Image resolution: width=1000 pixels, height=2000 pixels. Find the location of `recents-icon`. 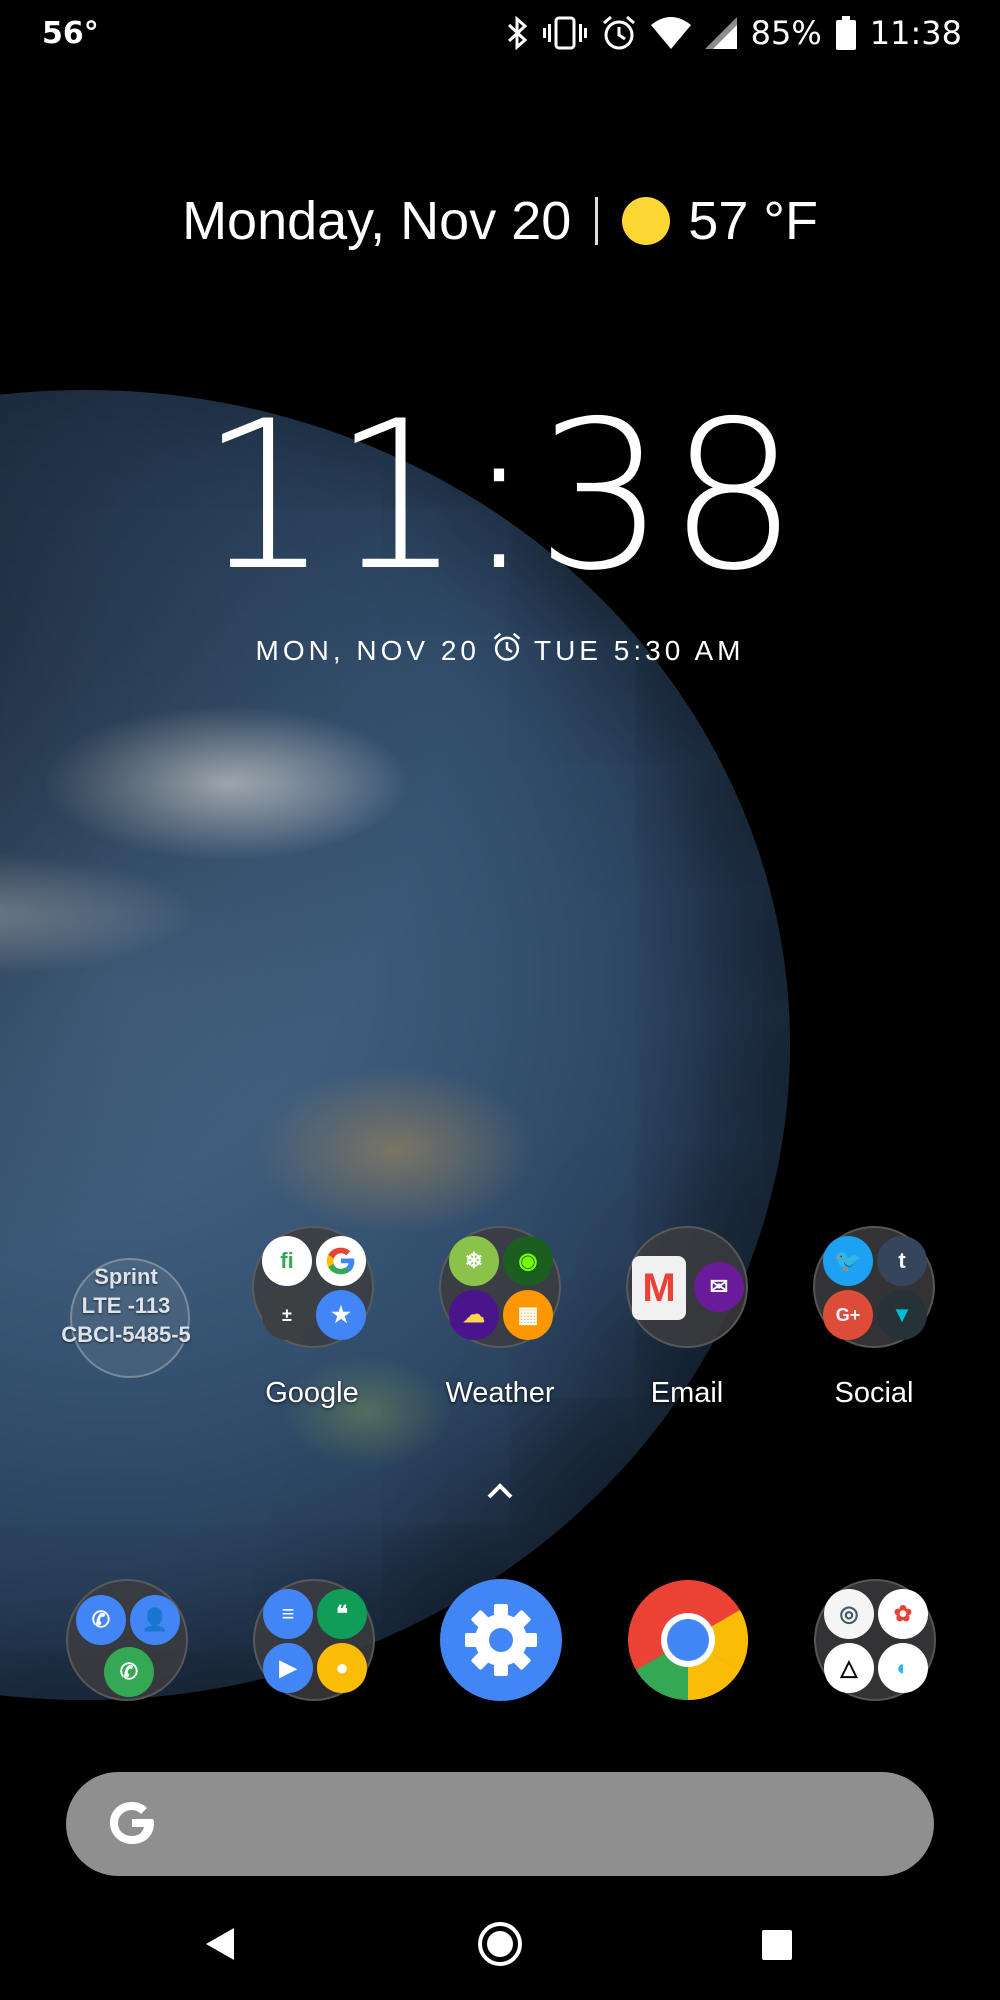

recents-icon is located at coordinates (777, 1947).